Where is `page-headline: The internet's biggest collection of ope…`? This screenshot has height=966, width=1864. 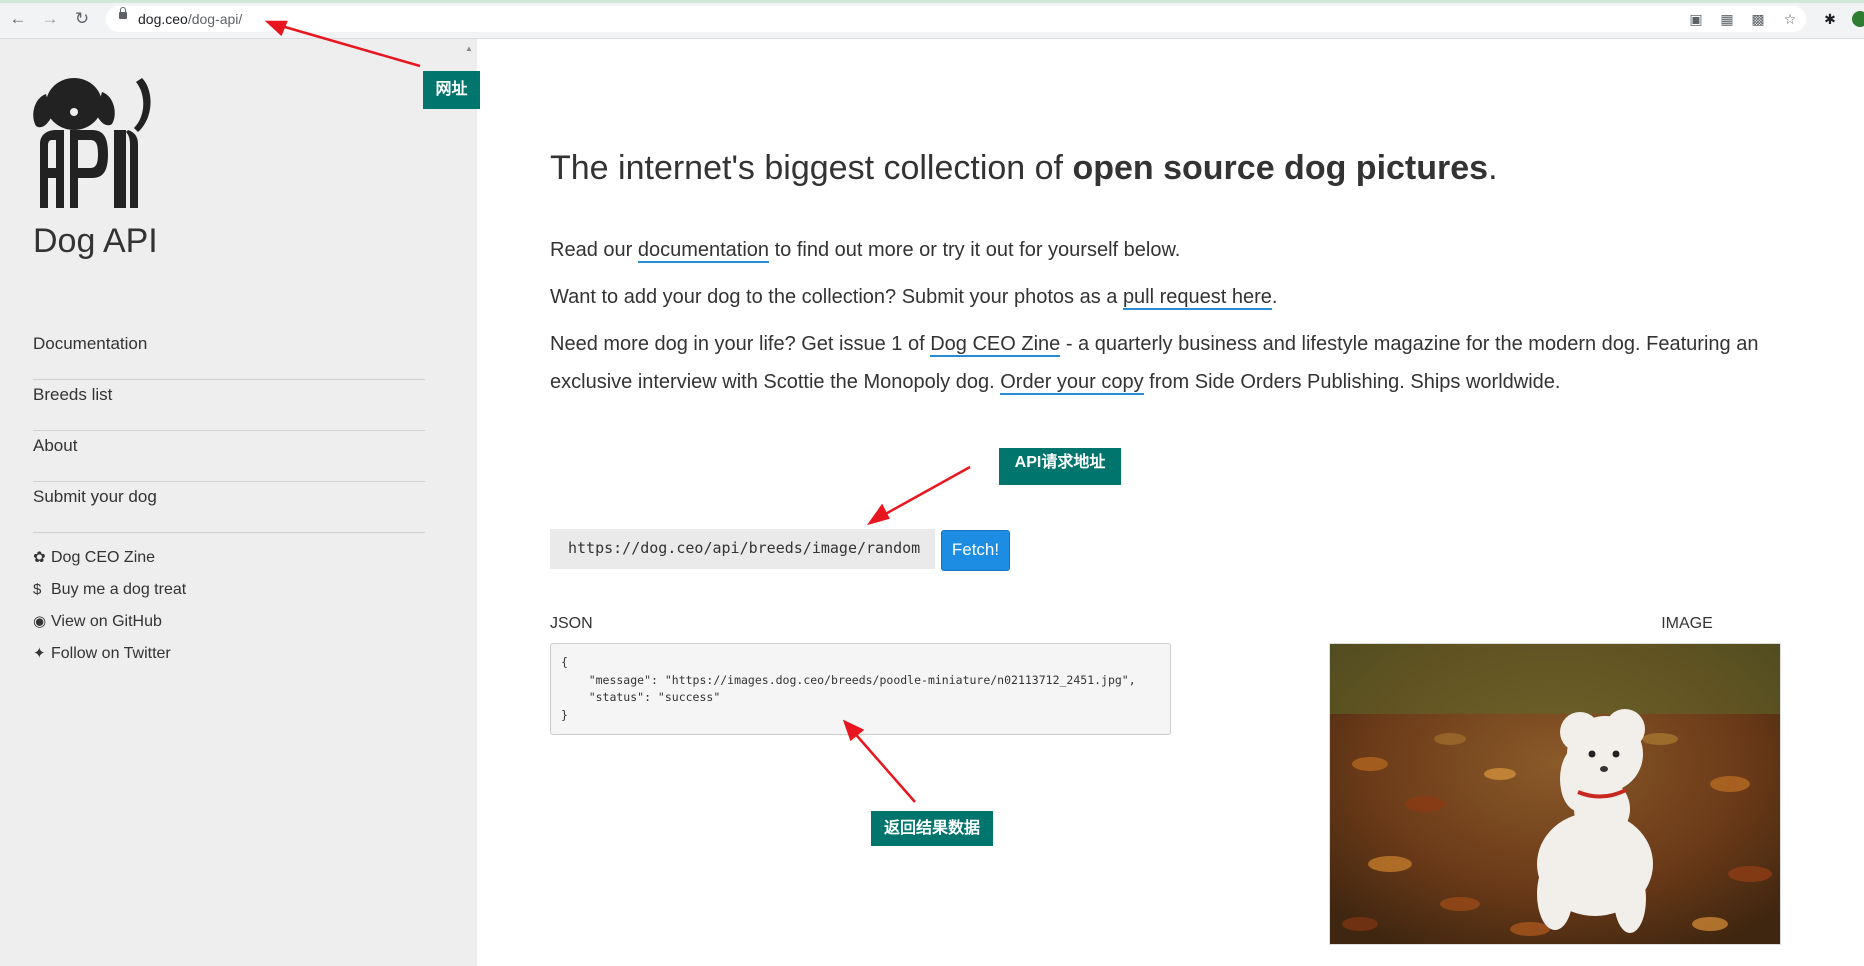
page-headline: The internet's biggest collection of ope… is located at coordinates (1024, 168).